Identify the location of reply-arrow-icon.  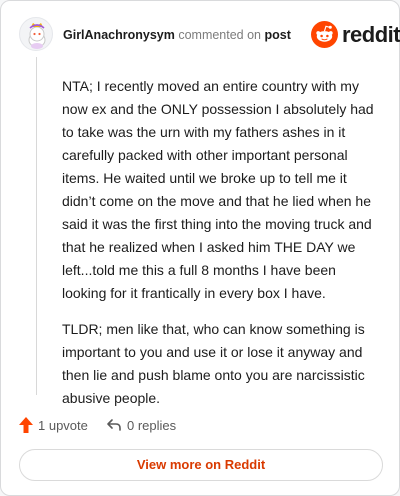
(114, 425).